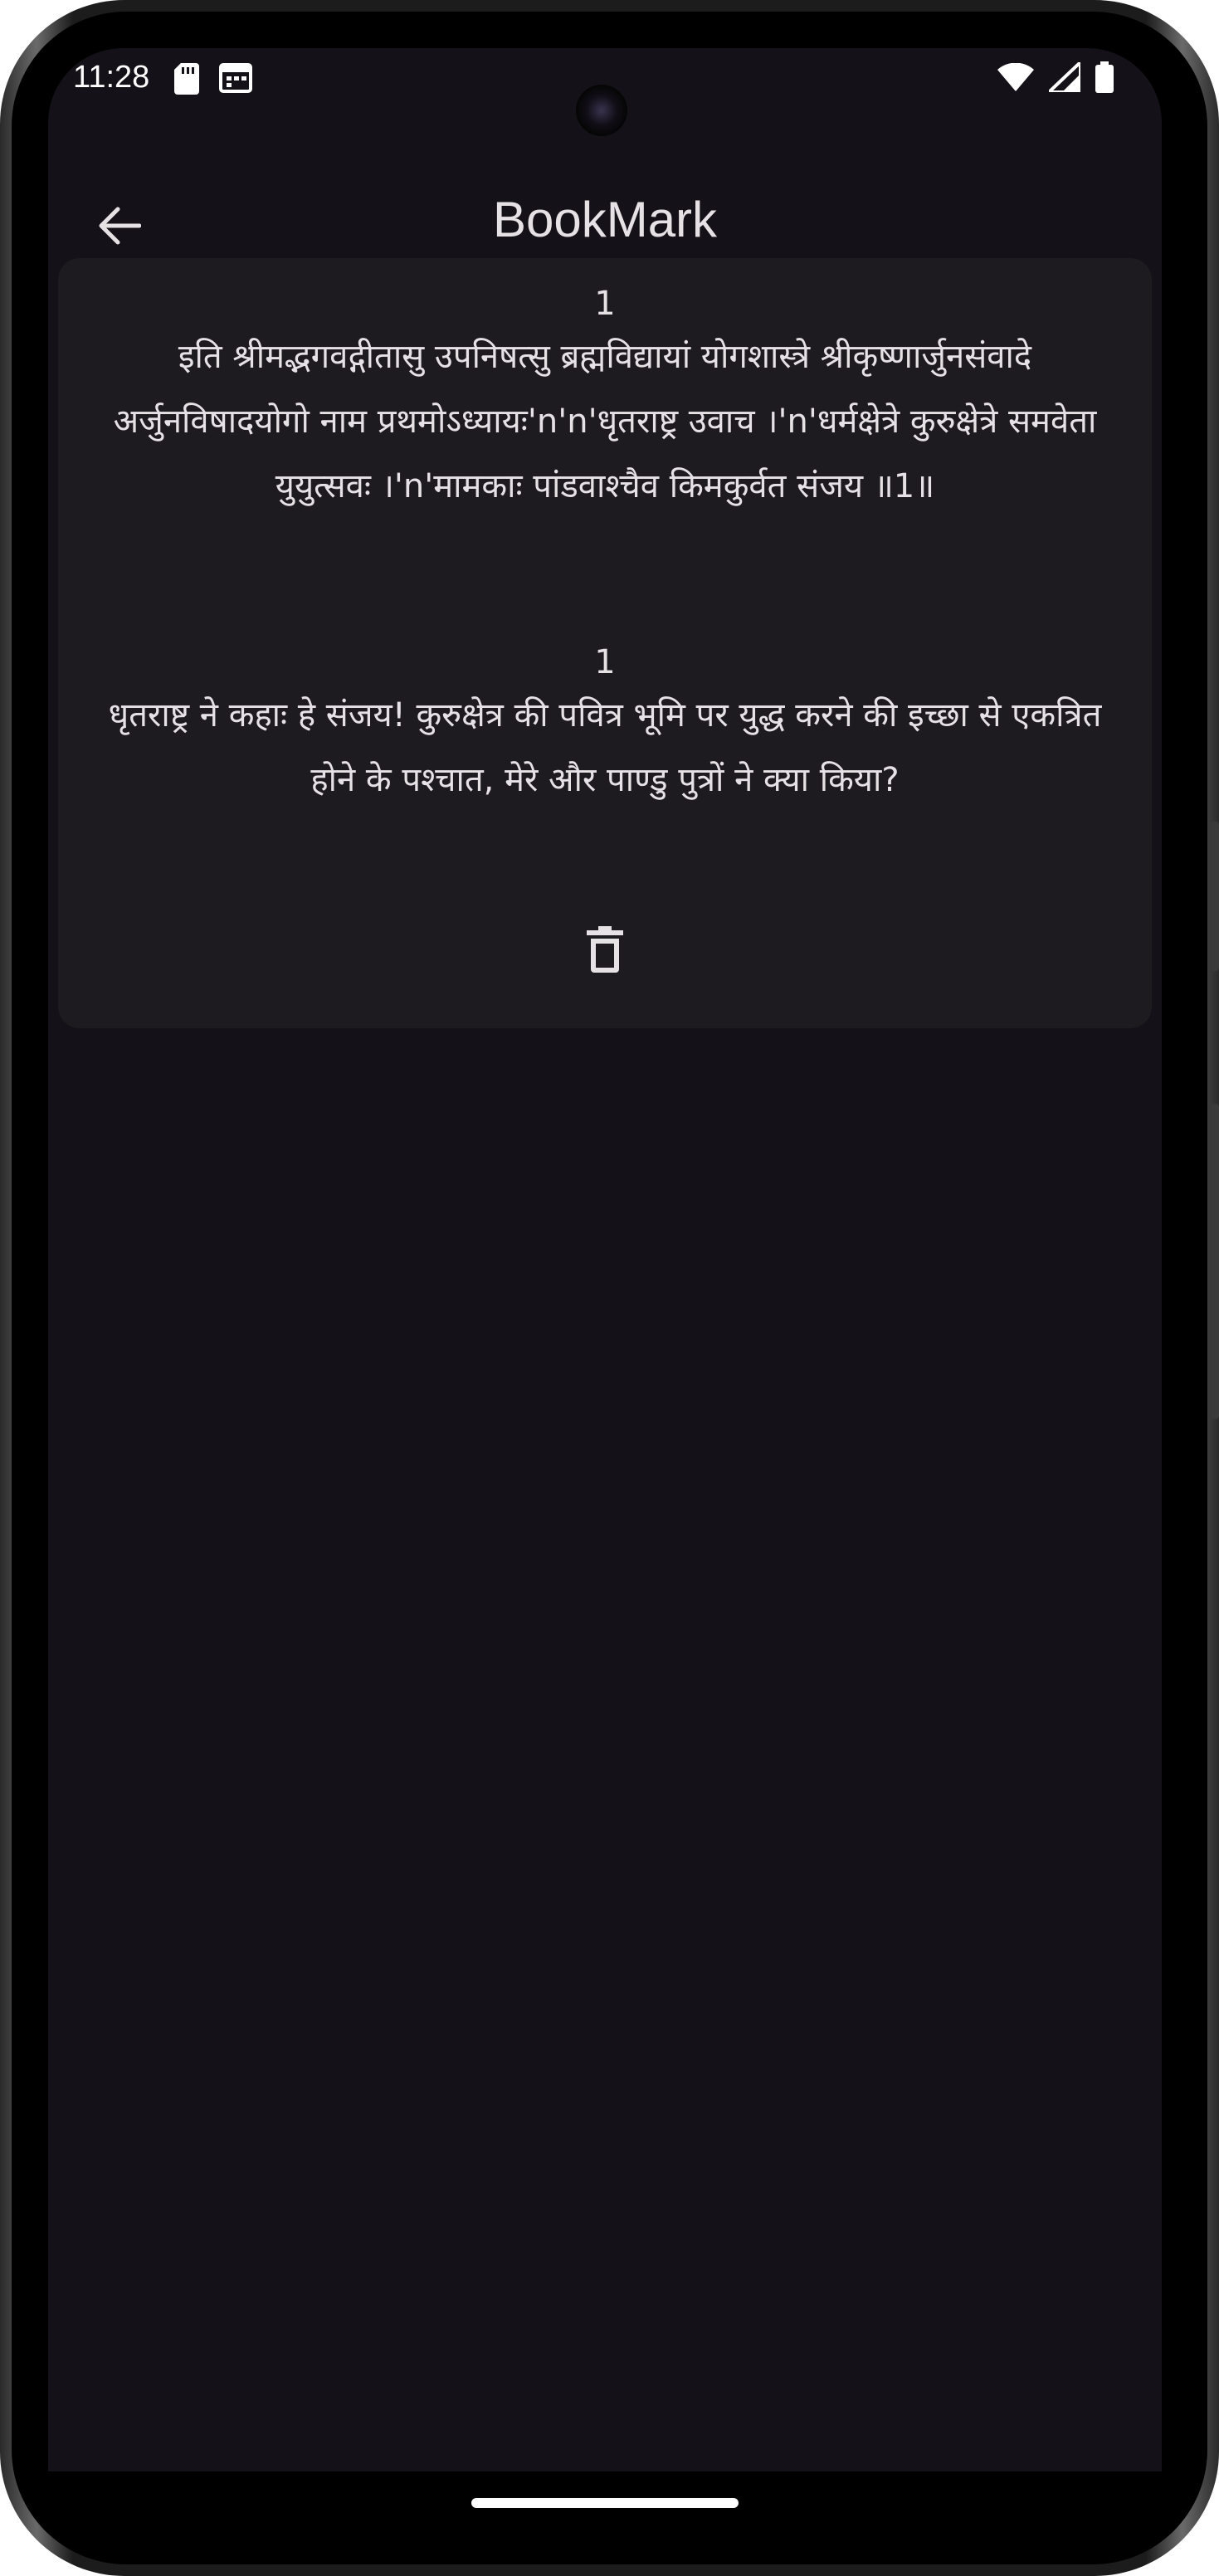  I want to click on status-time: 11:28, so click(112, 78).